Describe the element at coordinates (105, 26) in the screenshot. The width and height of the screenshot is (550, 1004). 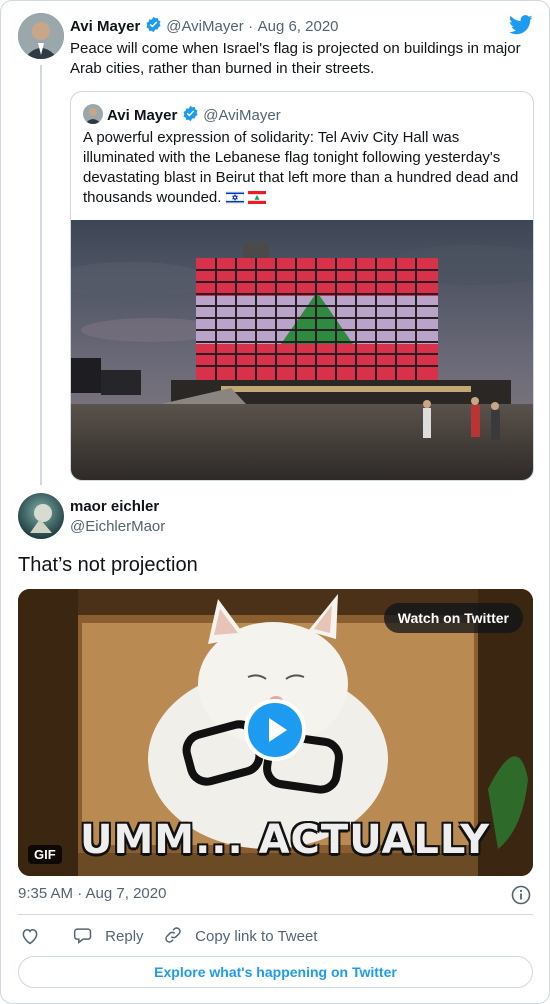
I see `author-name: Avi Mayer` at that location.